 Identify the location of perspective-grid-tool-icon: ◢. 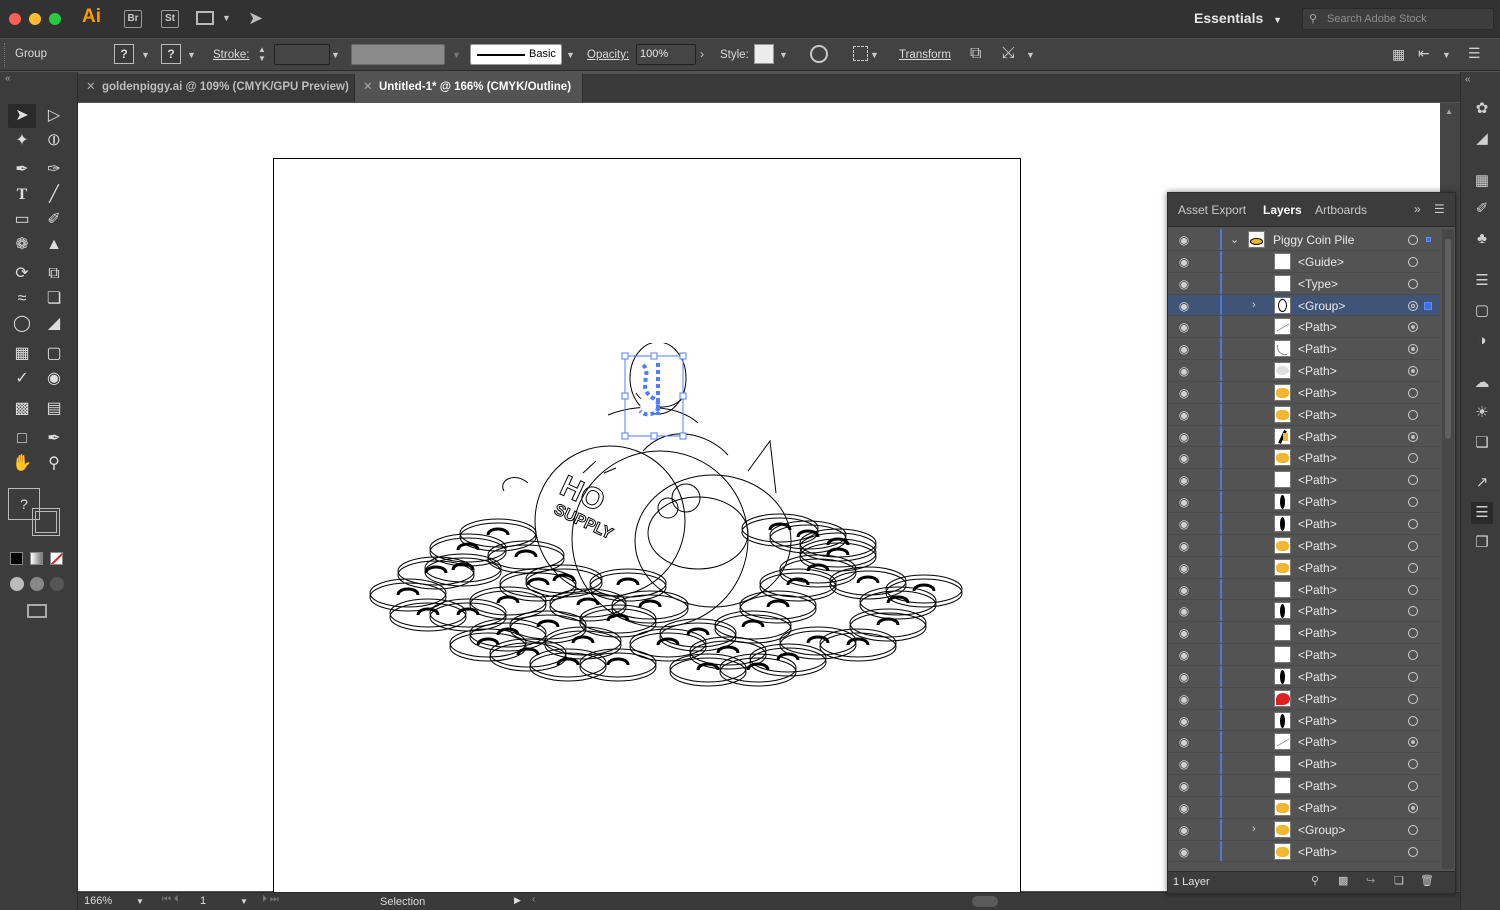
(54, 324).